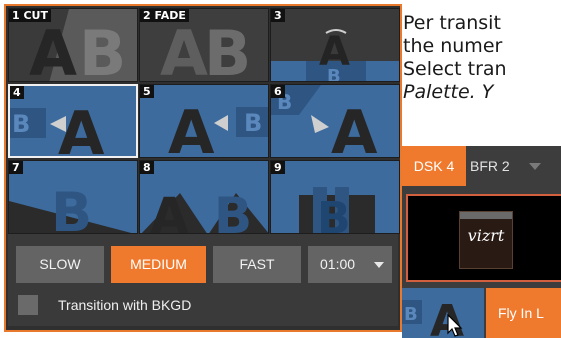  I want to click on transition-tile-7: B 7, so click(73, 197).